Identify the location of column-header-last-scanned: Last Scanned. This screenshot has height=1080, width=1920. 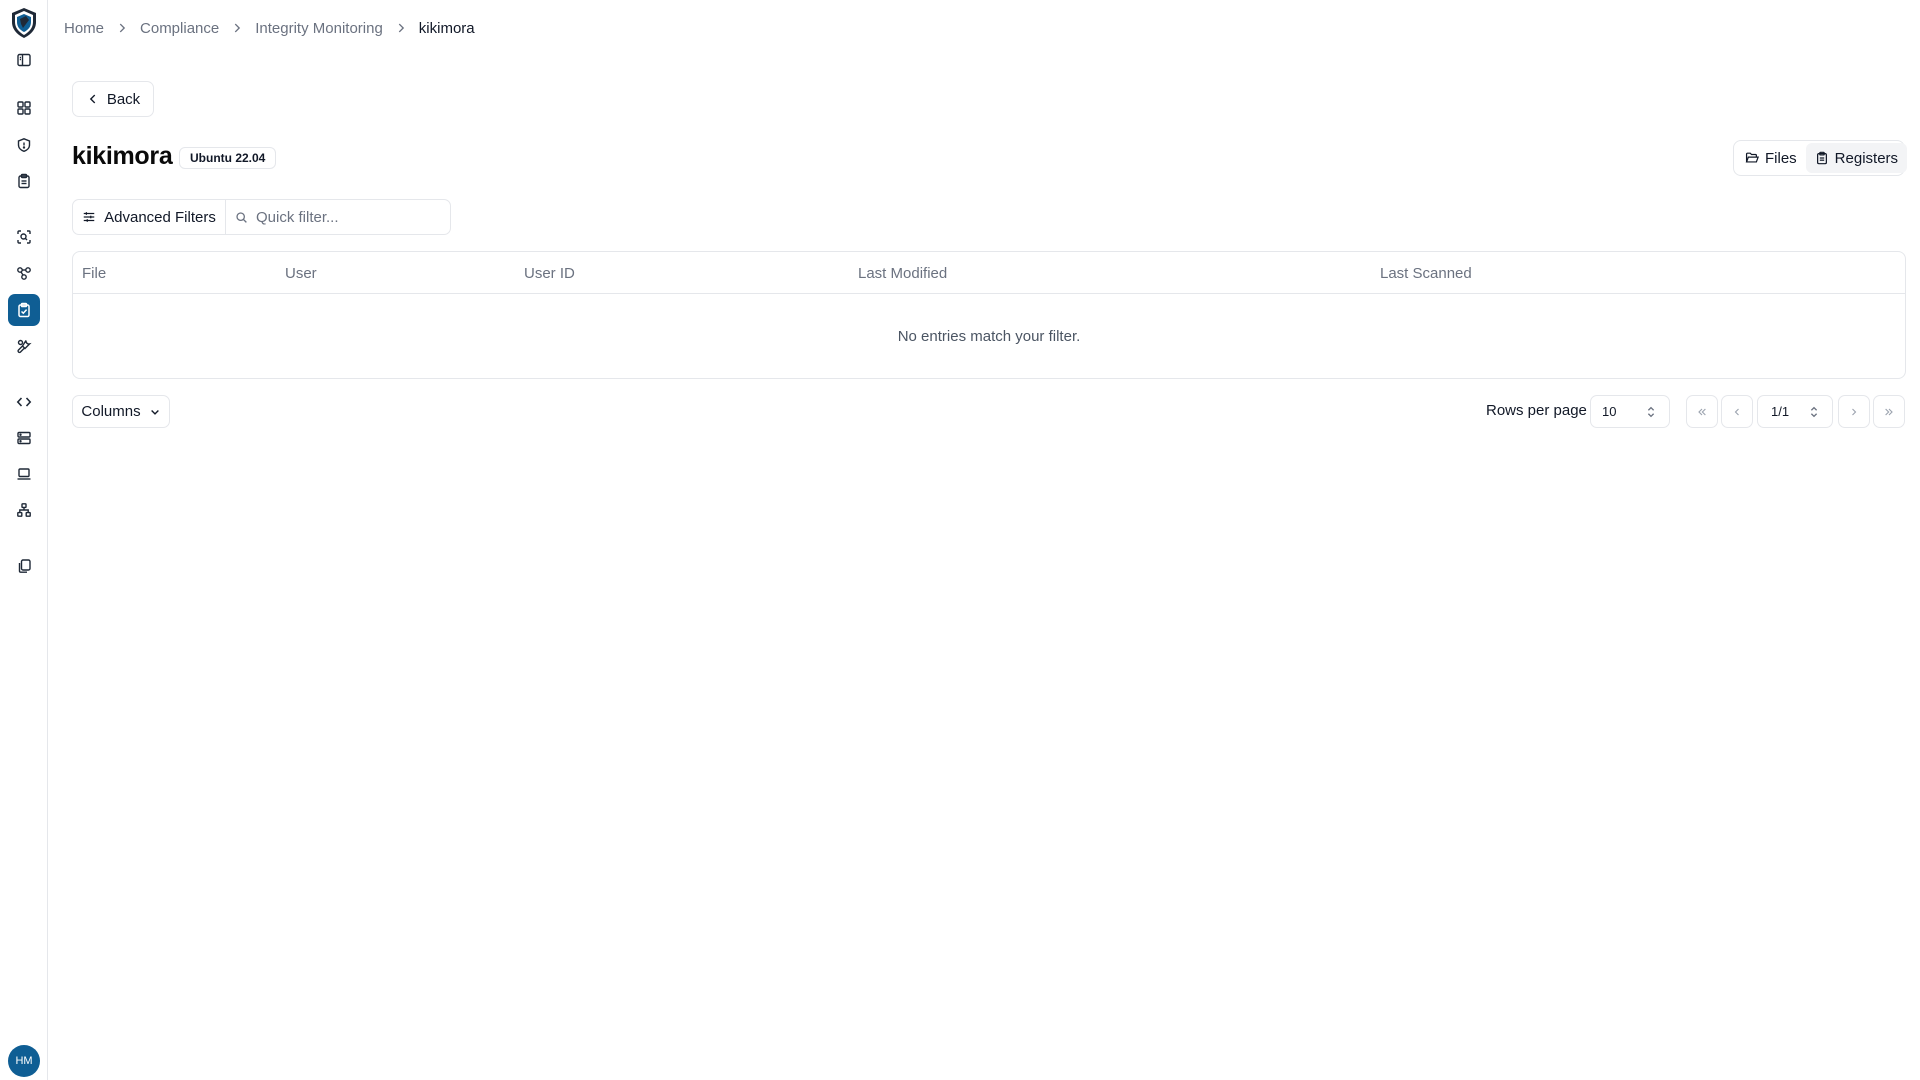
(1426, 273).